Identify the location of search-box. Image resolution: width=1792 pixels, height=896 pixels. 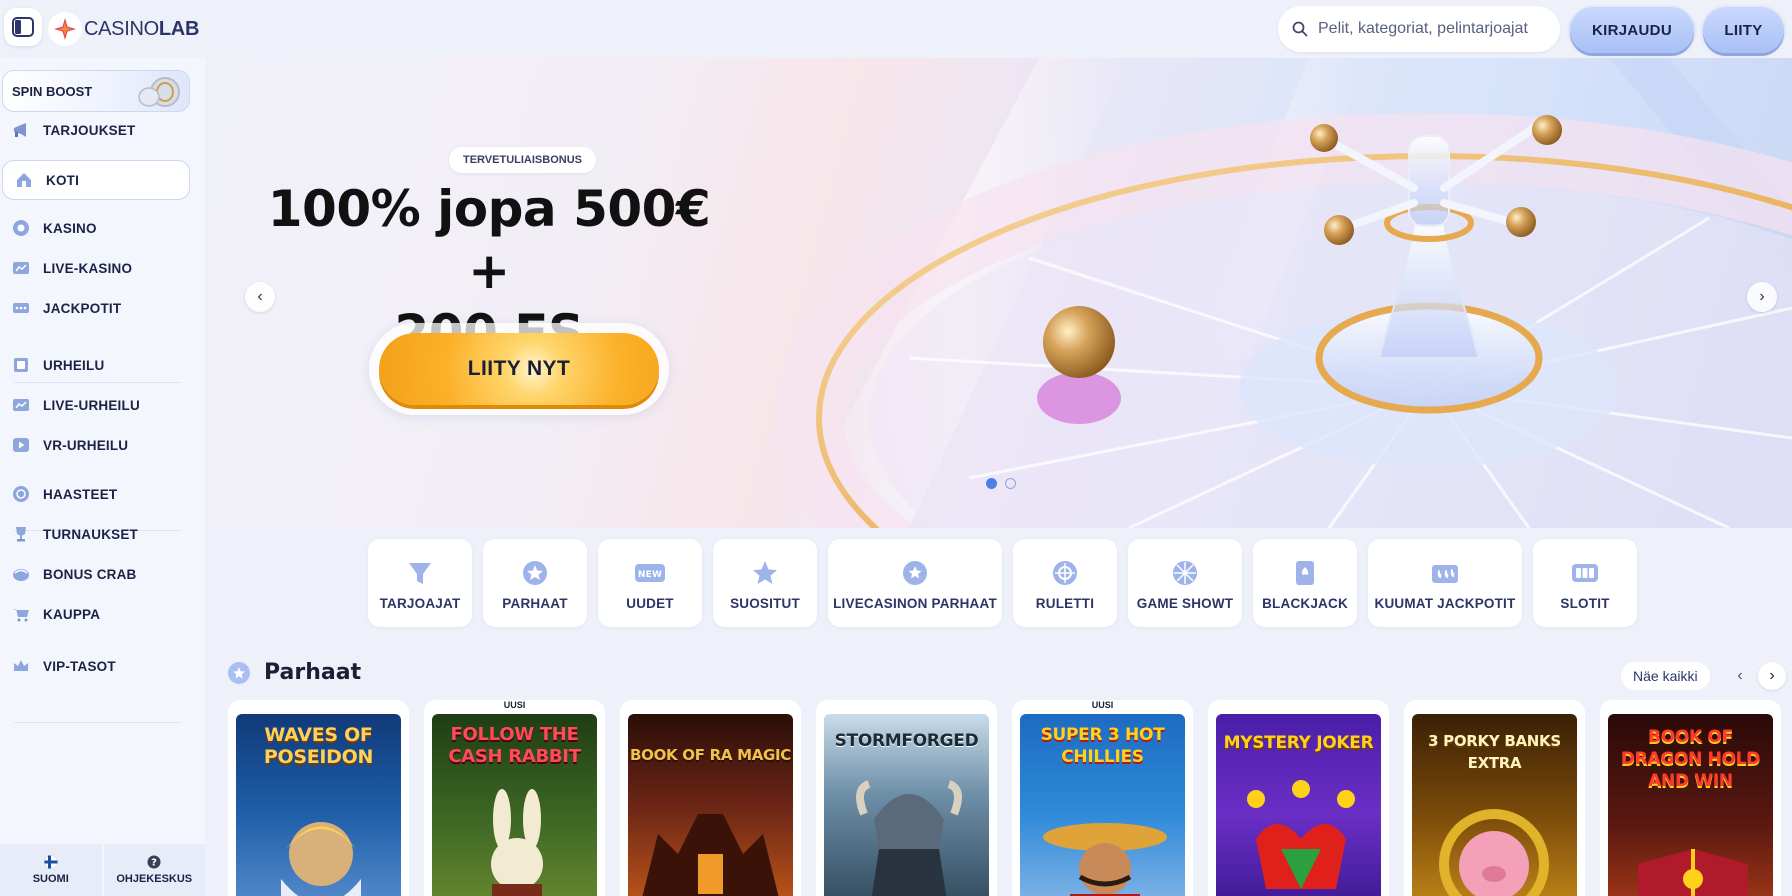
(1419, 29).